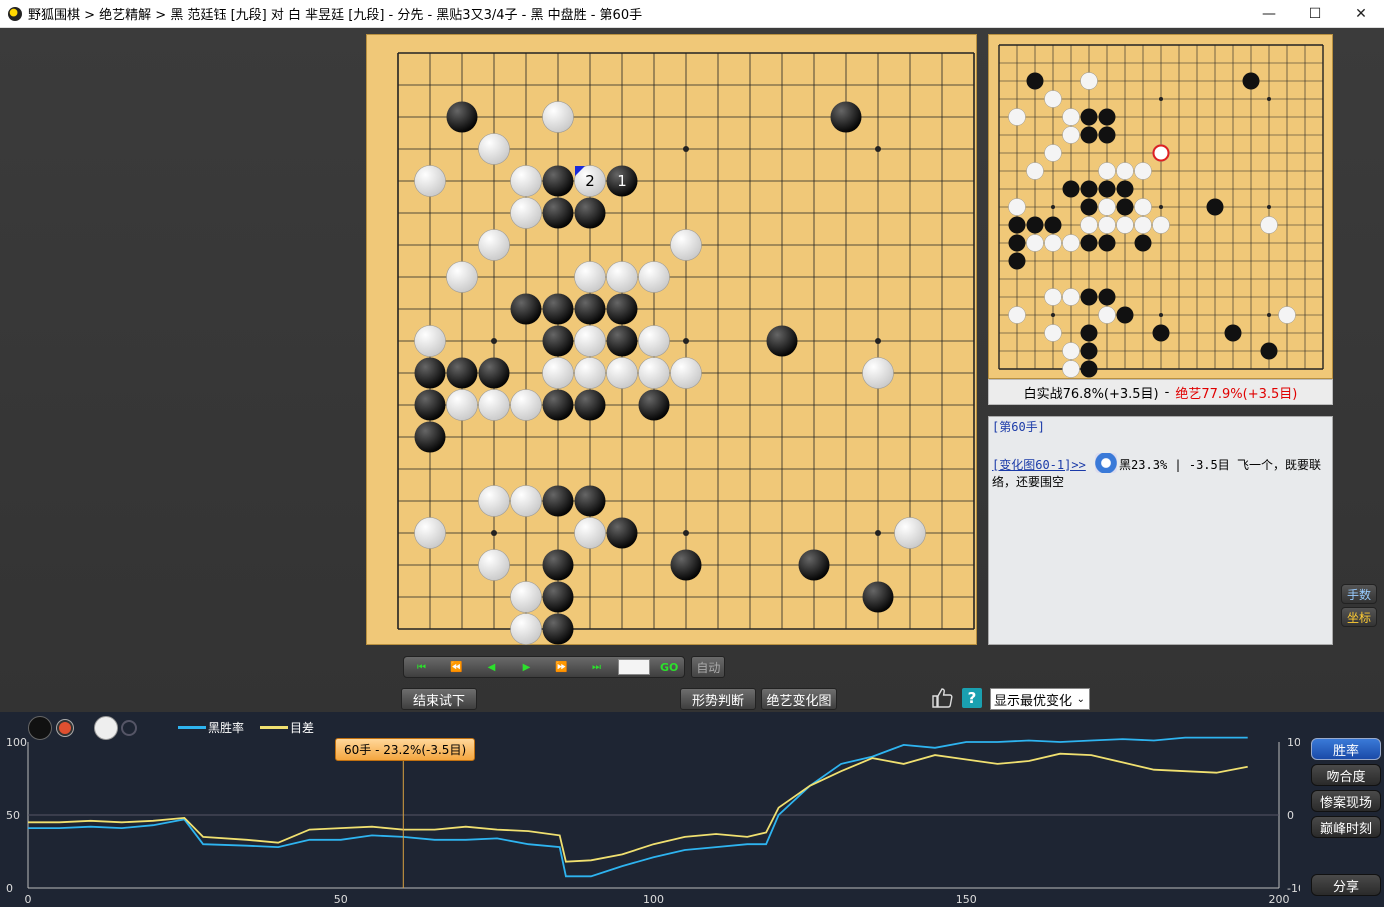 This screenshot has width=1384, height=907. What do you see at coordinates (1346, 827) in the screenshot?
I see `peak-moment-button: 巅峰时刻` at bounding box center [1346, 827].